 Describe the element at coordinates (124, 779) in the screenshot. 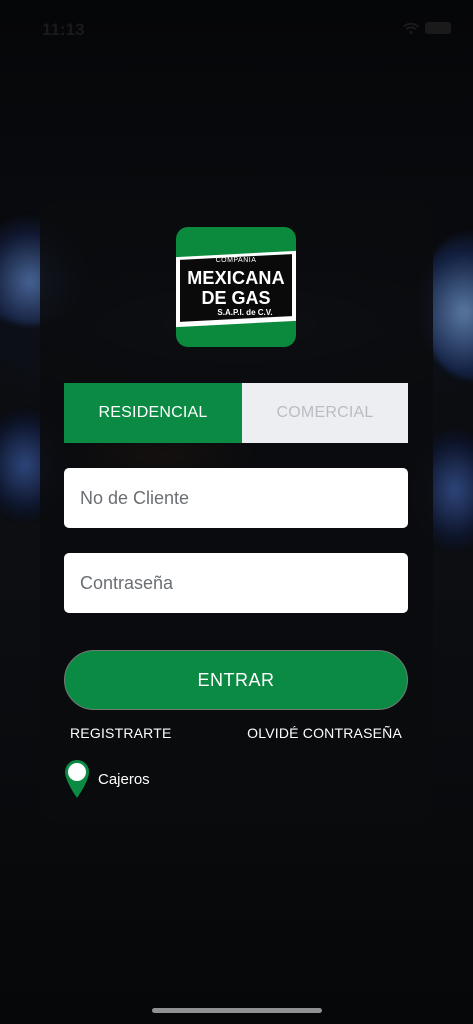

I see `cajeros-label: Cajeros` at that location.